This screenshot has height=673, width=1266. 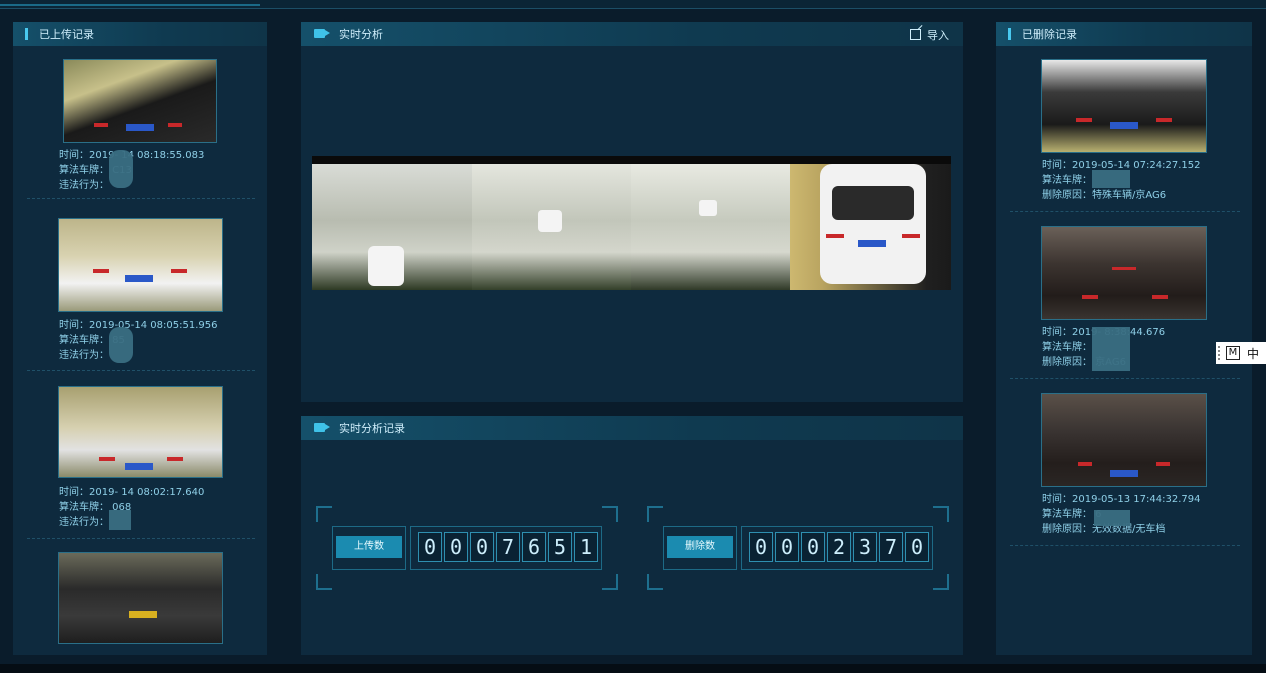 What do you see at coordinates (915, 34) in the screenshot?
I see `export-icon` at bounding box center [915, 34].